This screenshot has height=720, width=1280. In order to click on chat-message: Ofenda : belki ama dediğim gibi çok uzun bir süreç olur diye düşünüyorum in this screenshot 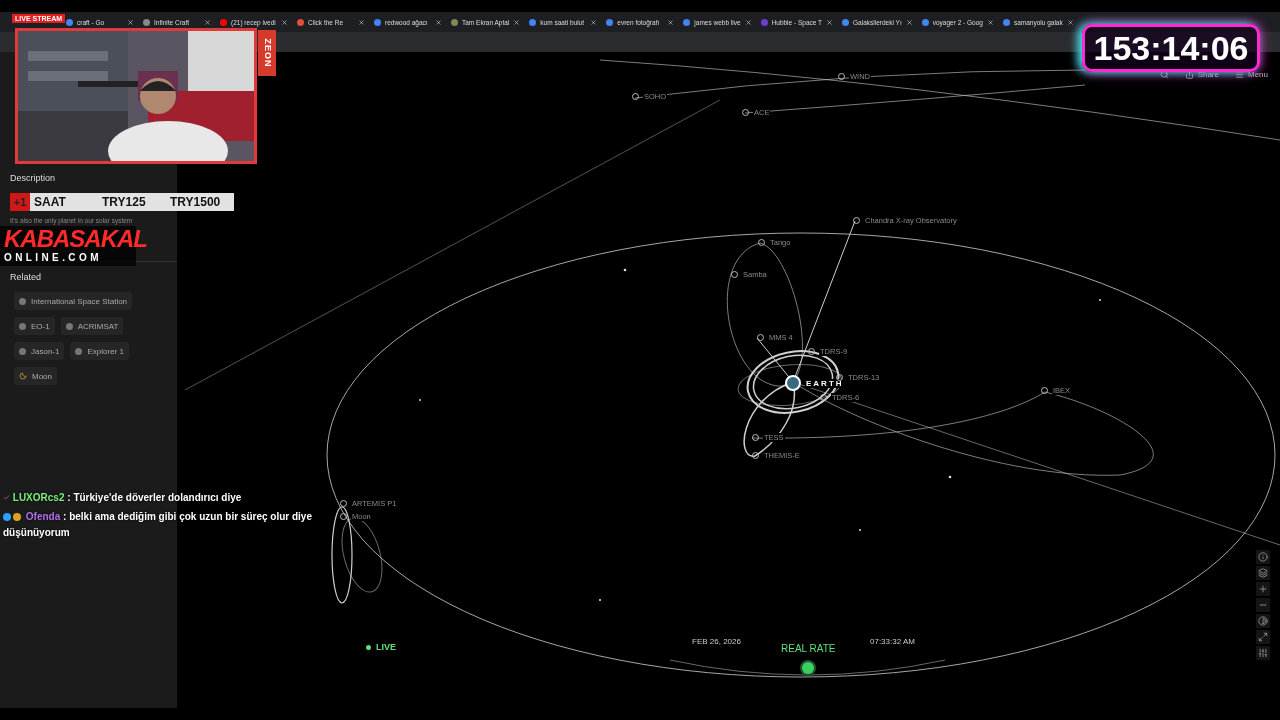, I will do `click(158, 525)`.